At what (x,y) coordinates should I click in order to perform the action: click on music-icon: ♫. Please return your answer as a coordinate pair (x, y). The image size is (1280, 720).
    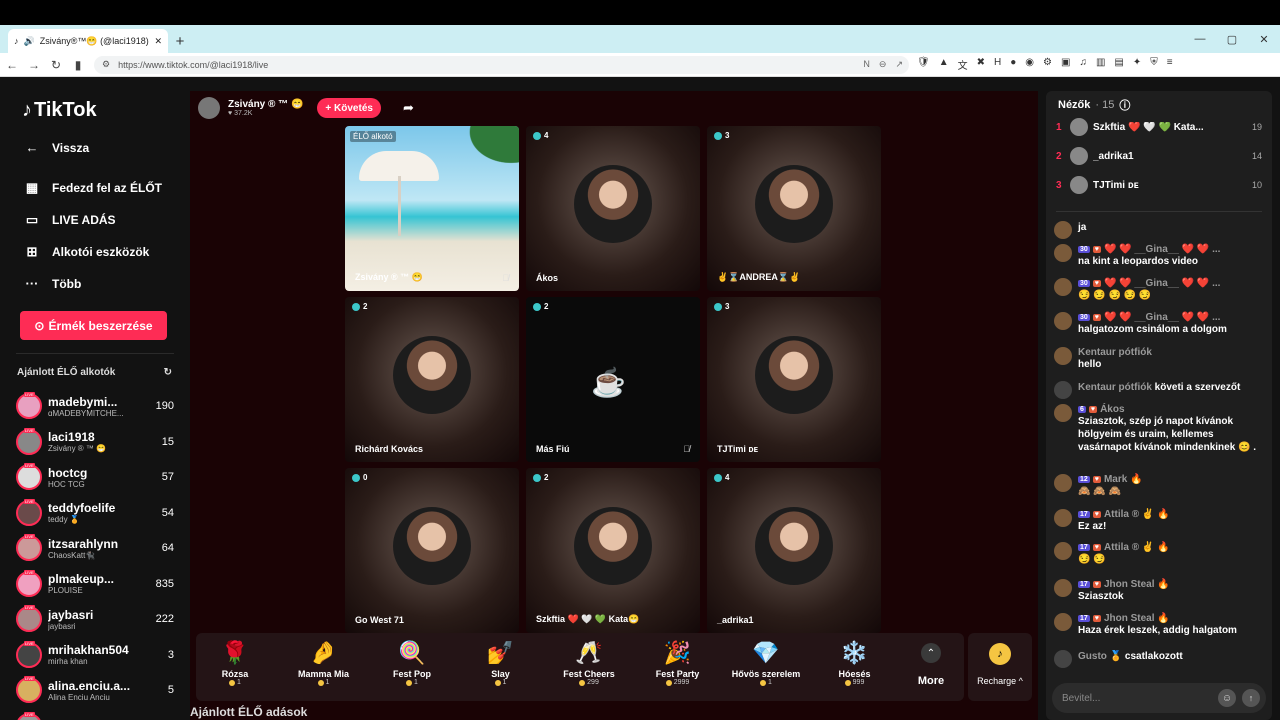
    Looking at the image, I should click on (1083, 64).